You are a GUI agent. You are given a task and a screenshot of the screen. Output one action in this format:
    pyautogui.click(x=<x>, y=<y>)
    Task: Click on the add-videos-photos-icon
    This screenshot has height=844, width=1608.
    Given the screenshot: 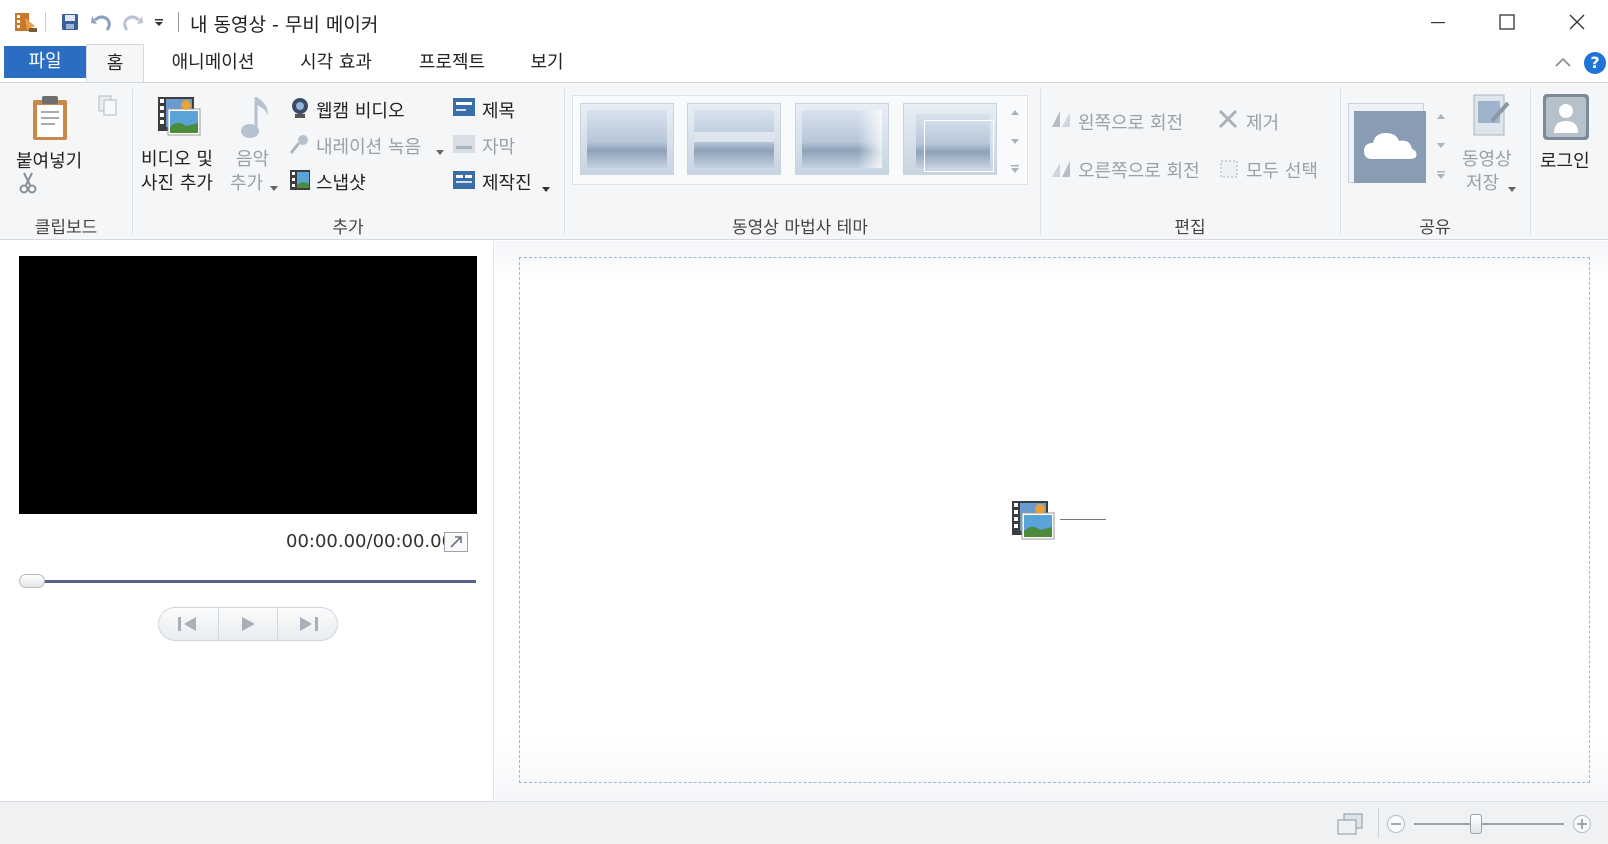 What is the action you would take?
    pyautogui.click(x=179, y=118)
    